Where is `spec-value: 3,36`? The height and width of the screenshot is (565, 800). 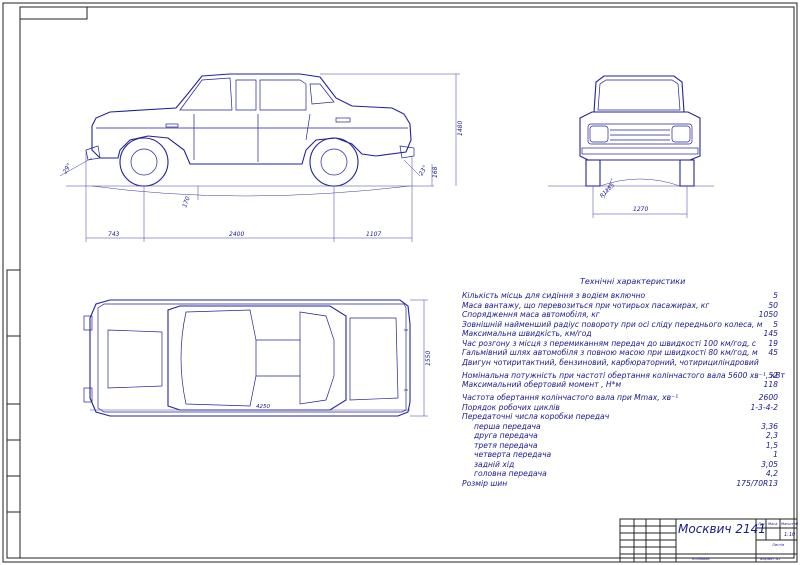
spec-value: 3,36 is located at coordinates (769, 426).